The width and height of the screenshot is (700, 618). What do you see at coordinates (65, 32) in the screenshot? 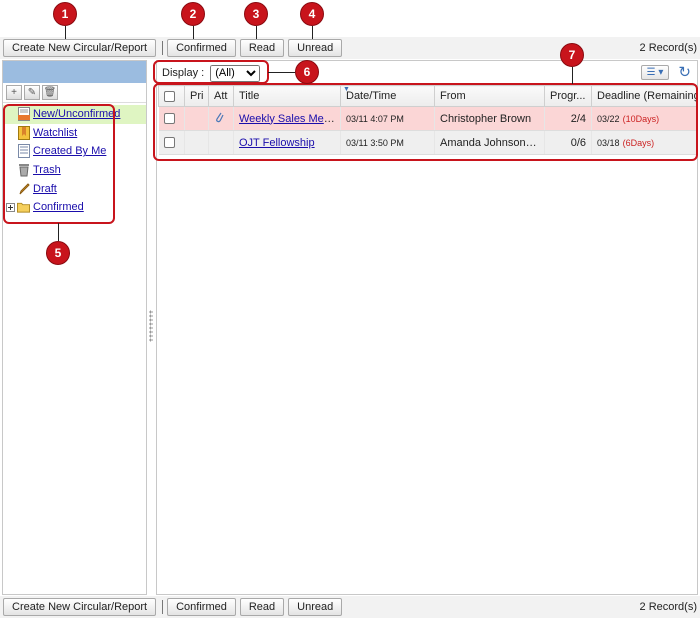
I see `callout-1-line` at bounding box center [65, 32].